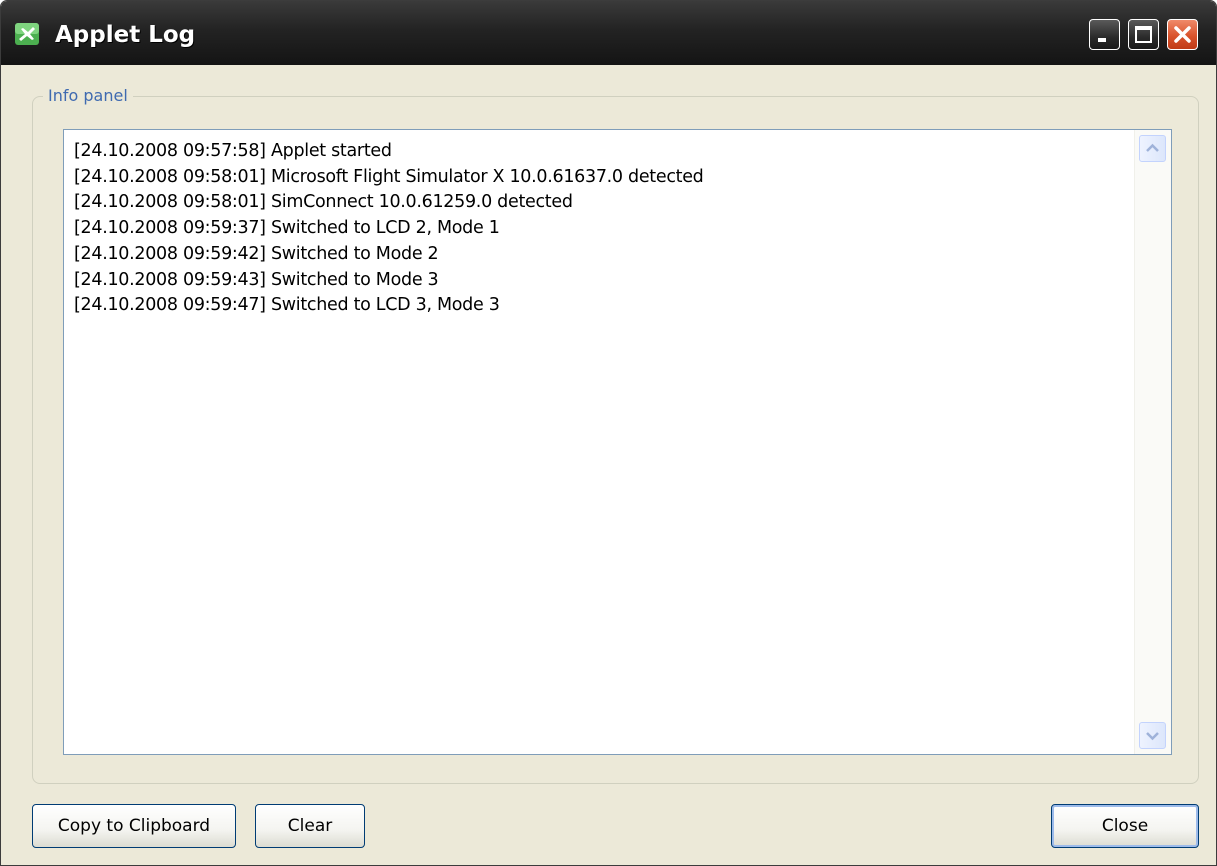 The width and height of the screenshot is (1217, 866). What do you see at coordinates (608, 33) in the screenshot?
I see `title-bar: Applet Log` at bounding box center [608, 33].